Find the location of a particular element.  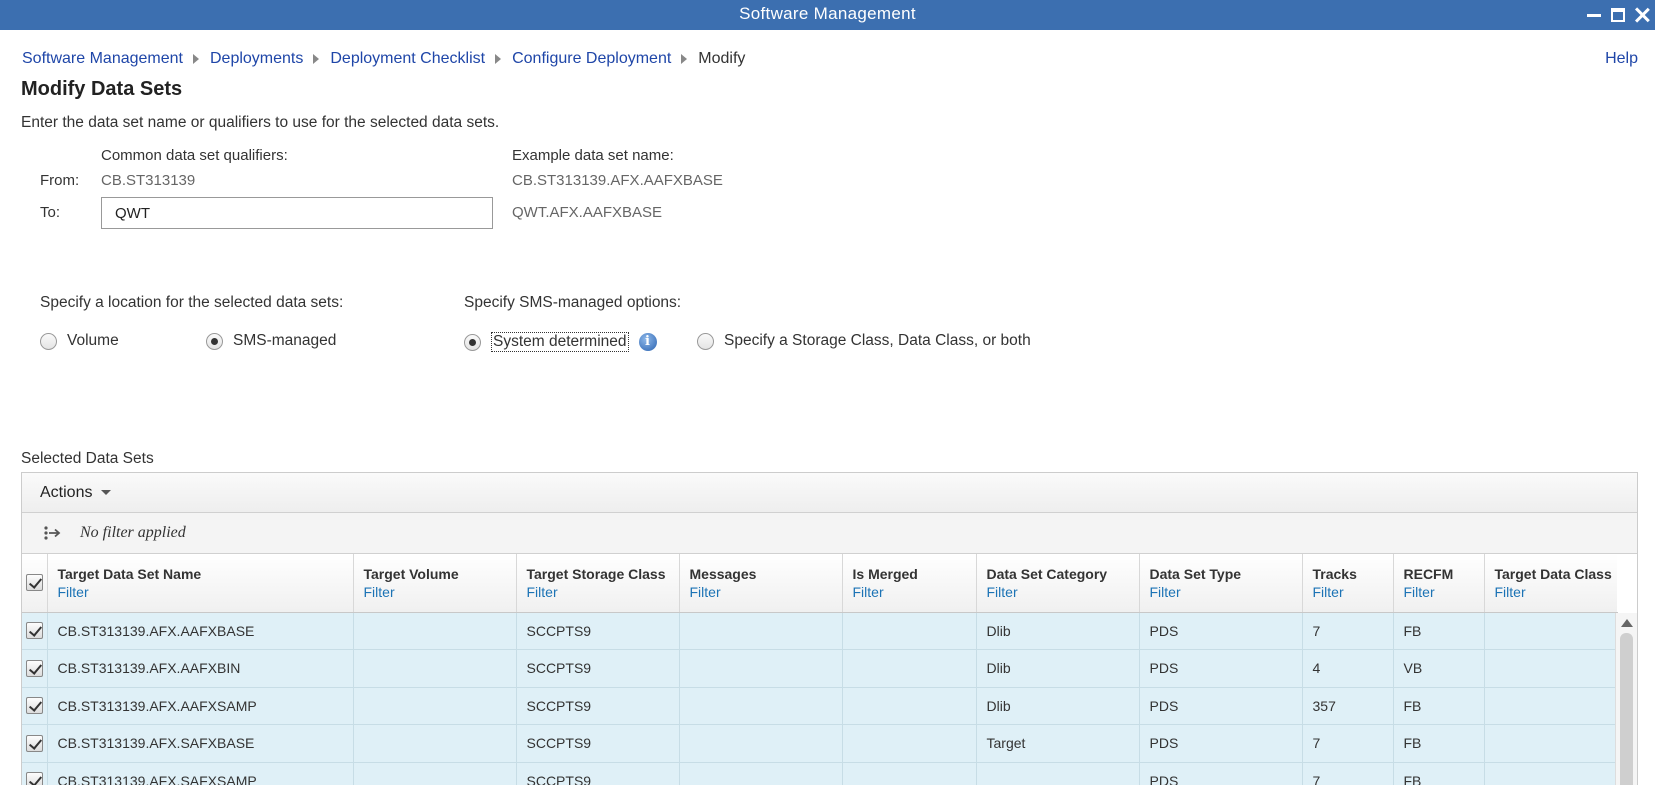

column-header: Is Merged Filter is located at coordinates (909, 583).